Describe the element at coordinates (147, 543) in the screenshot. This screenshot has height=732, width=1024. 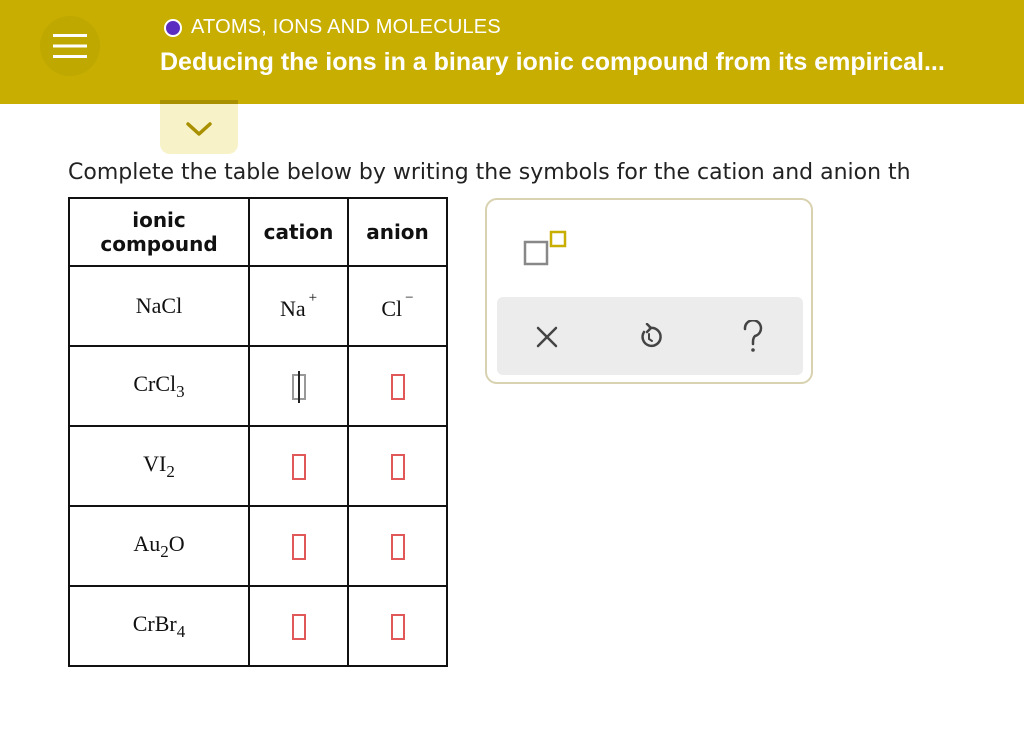
I see `compound-formula: Au` at that location.